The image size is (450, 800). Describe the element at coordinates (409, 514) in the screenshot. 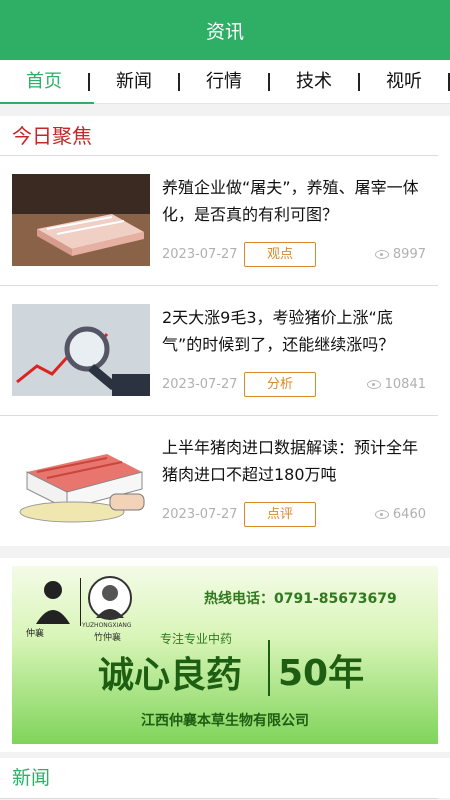

I see `view-count-value: 6460` at that location.